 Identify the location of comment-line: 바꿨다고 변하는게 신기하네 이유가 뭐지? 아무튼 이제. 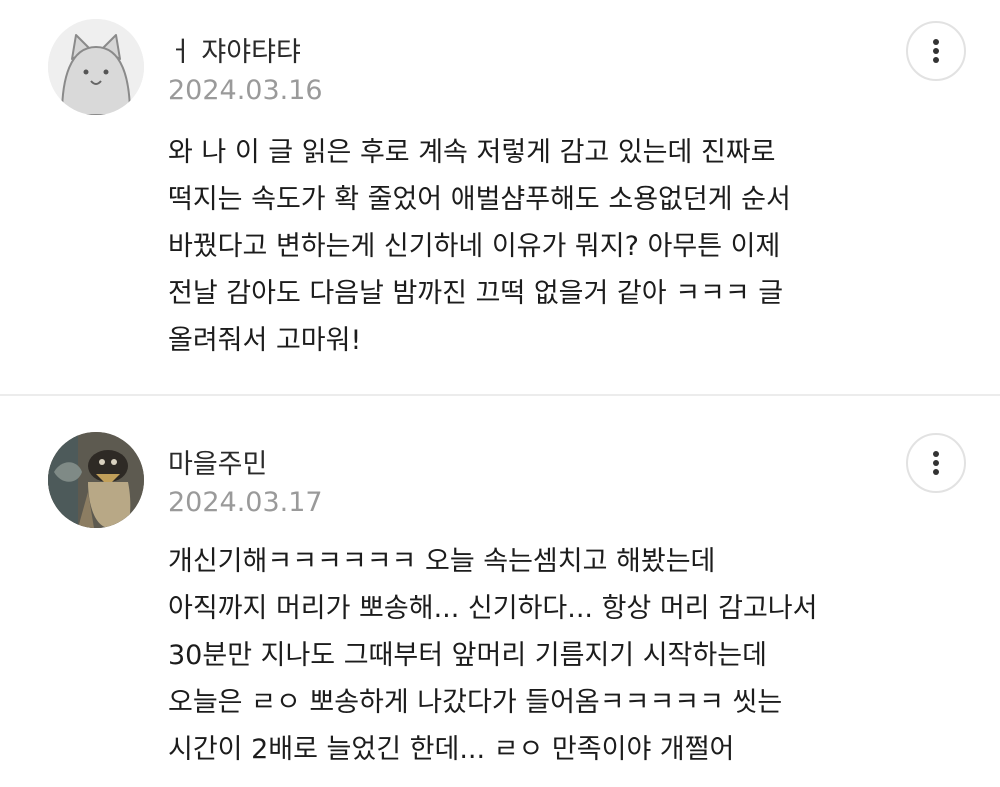
(474, 246).